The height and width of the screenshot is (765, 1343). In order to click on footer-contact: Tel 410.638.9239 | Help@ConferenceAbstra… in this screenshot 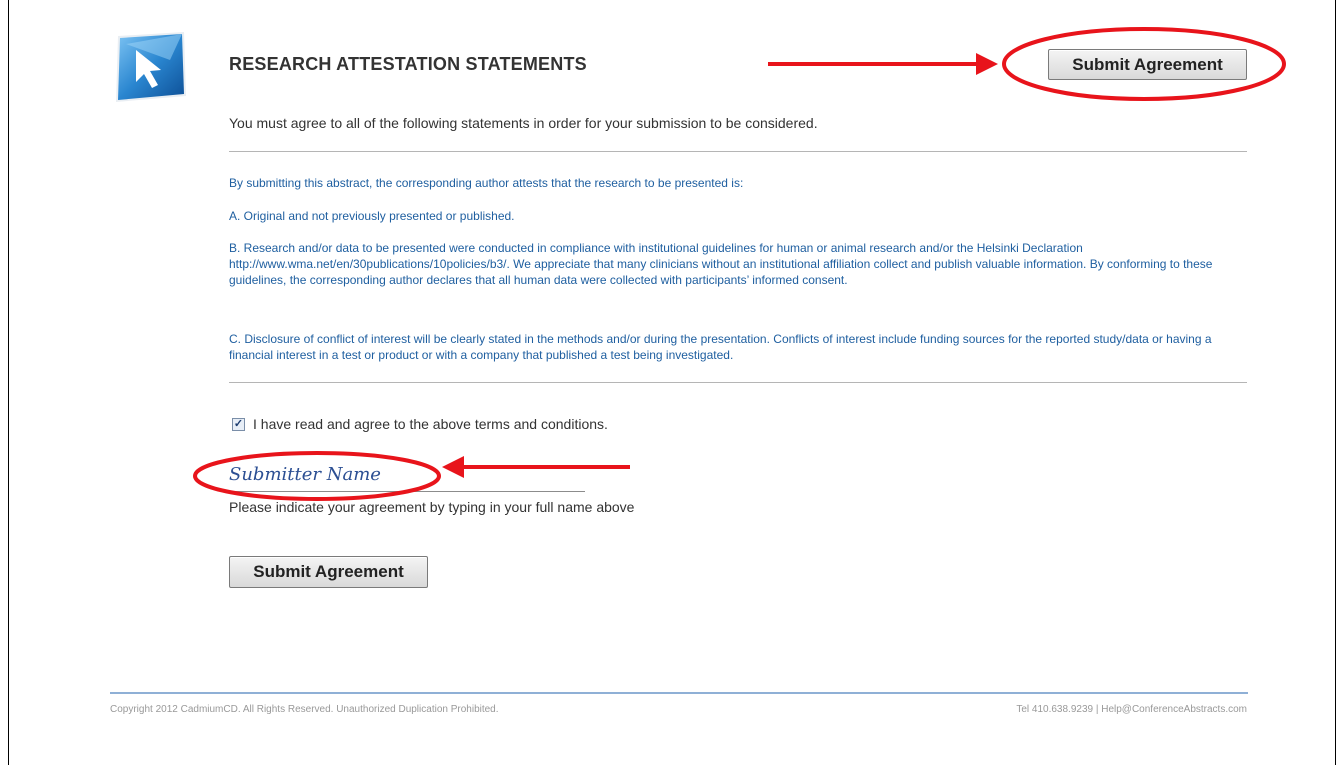, I will do `click(1131, 709)`.